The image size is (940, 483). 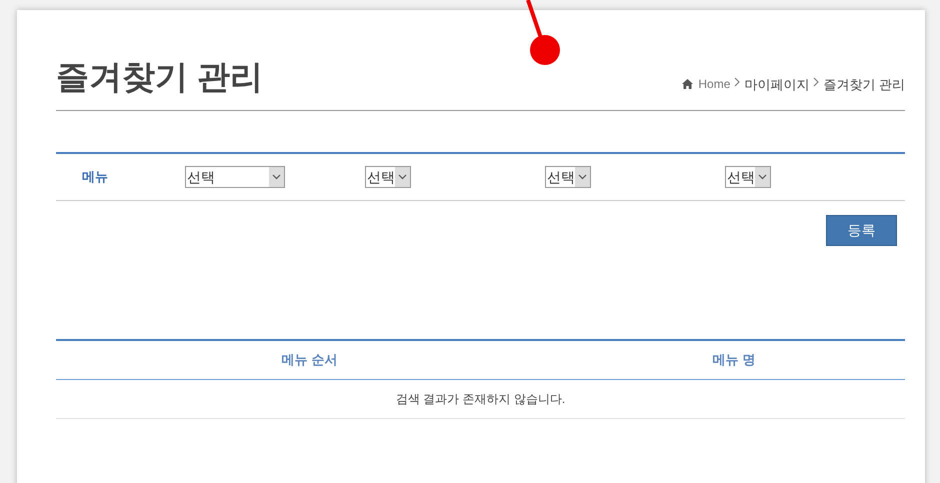 I want to click on home-icon, so click(x=688, y=84).